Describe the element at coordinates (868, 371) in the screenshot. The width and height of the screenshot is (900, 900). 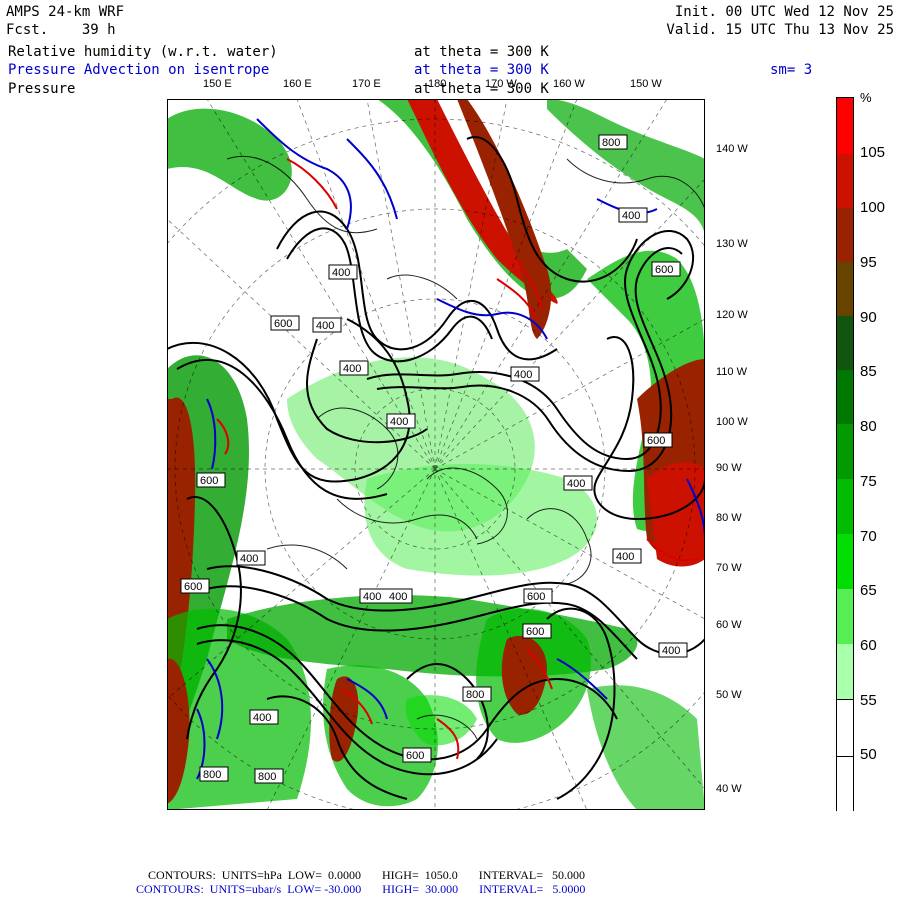
I see `colorbar-label-85: 85` at that location.